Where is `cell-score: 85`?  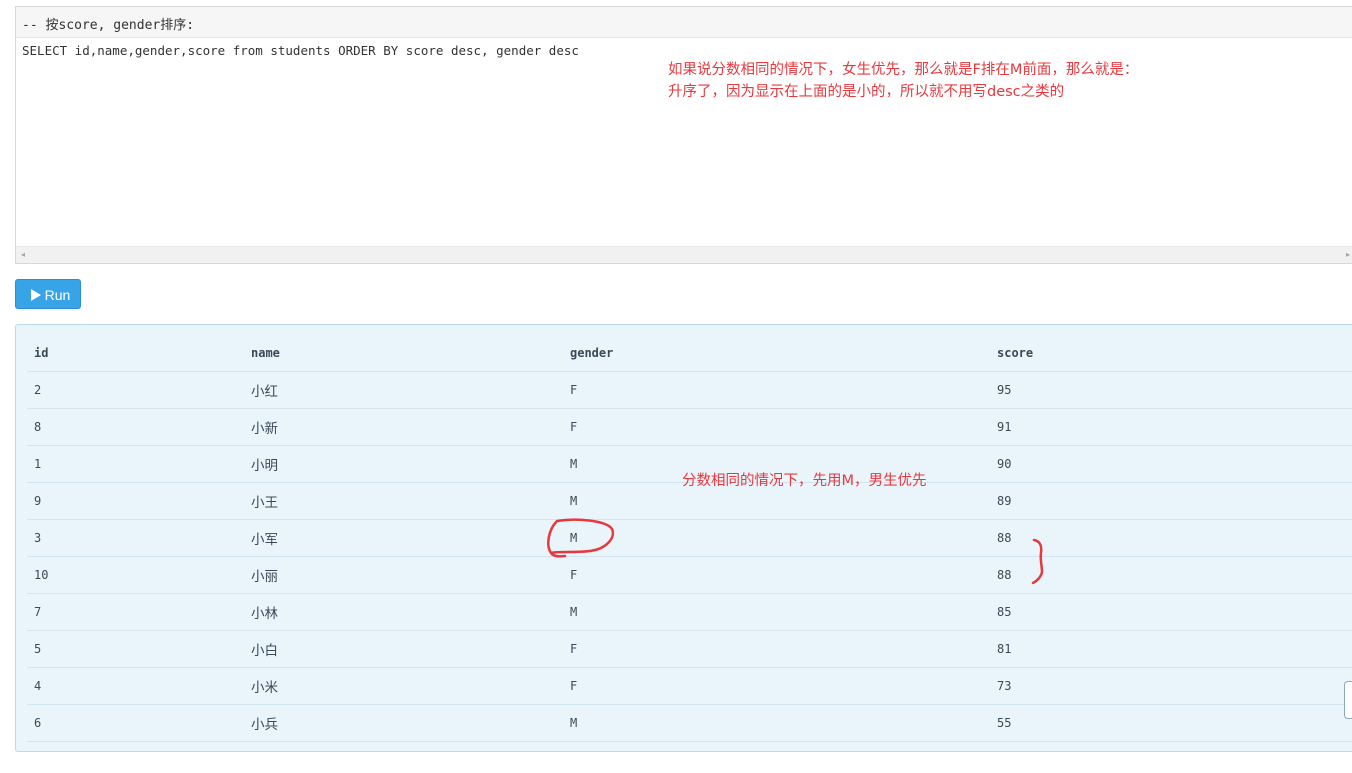 cell-score: 85 is located at coordinates (1171, 612).